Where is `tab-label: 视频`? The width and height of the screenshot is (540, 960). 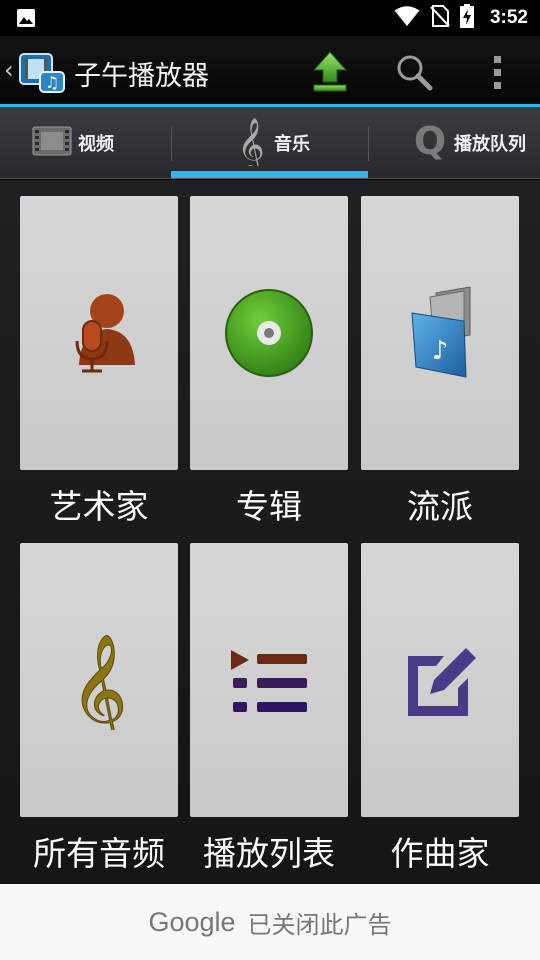 tab-label: 视频 is located at coordinates (96, 144).